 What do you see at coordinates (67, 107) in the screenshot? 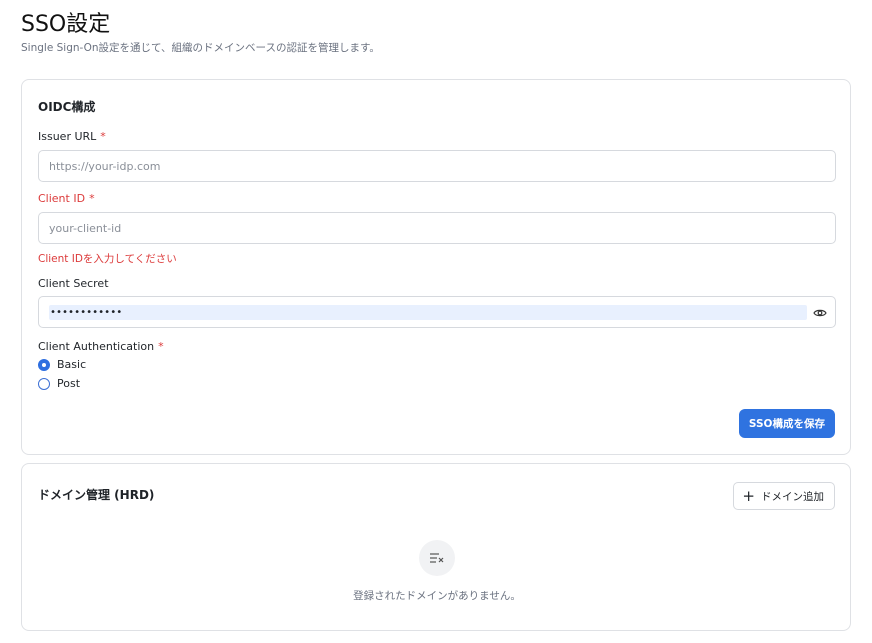
I see `oidc-card-title: OIDC構成` at bounding box center [67, 107].